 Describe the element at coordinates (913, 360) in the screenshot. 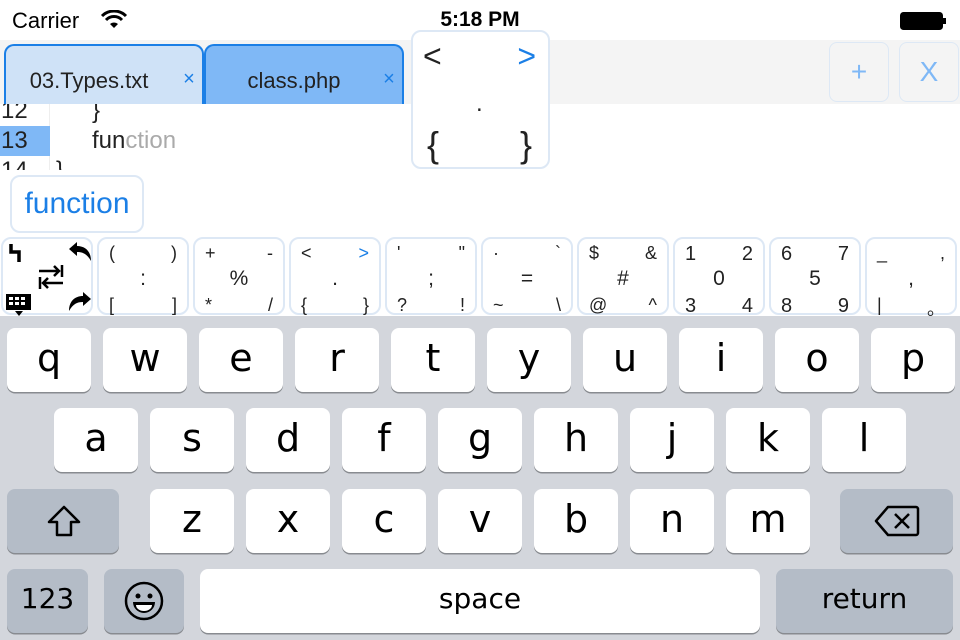

I see `key-p: p` at that location.